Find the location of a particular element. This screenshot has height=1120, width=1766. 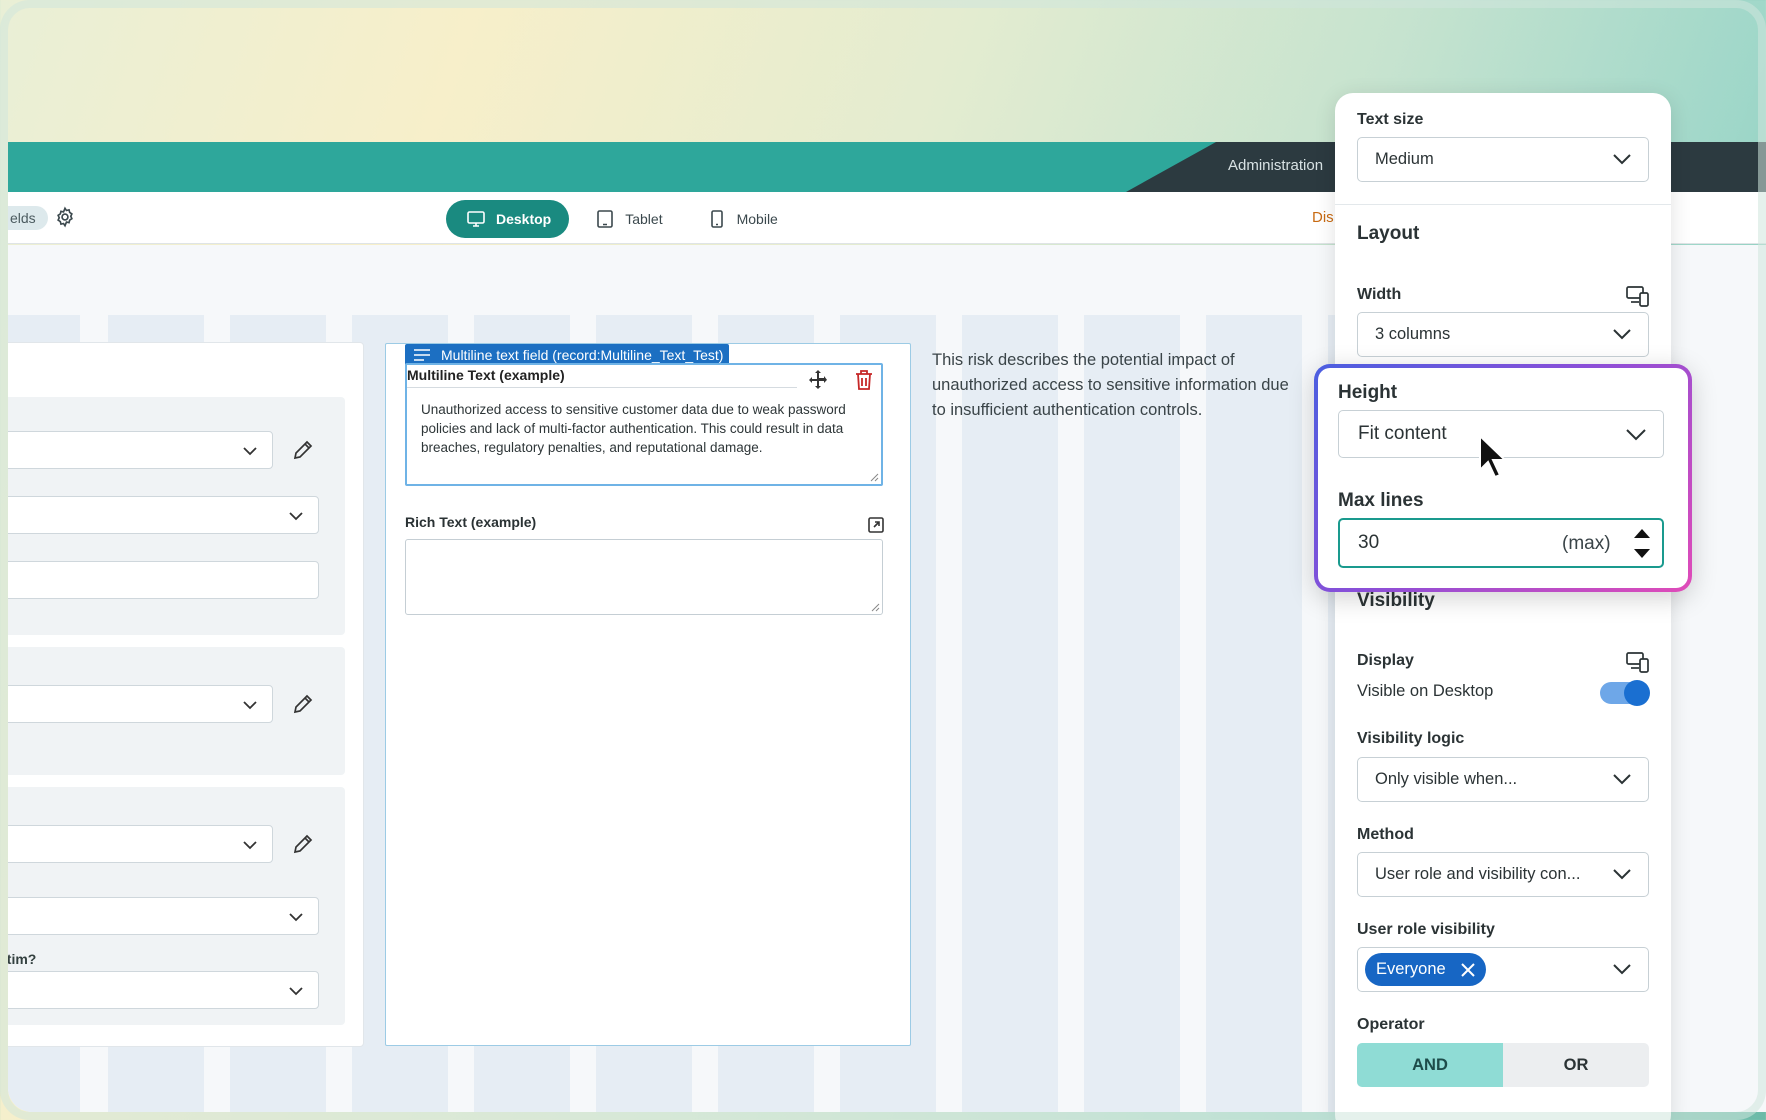

expand-icon is located at coordinates (876, 525).